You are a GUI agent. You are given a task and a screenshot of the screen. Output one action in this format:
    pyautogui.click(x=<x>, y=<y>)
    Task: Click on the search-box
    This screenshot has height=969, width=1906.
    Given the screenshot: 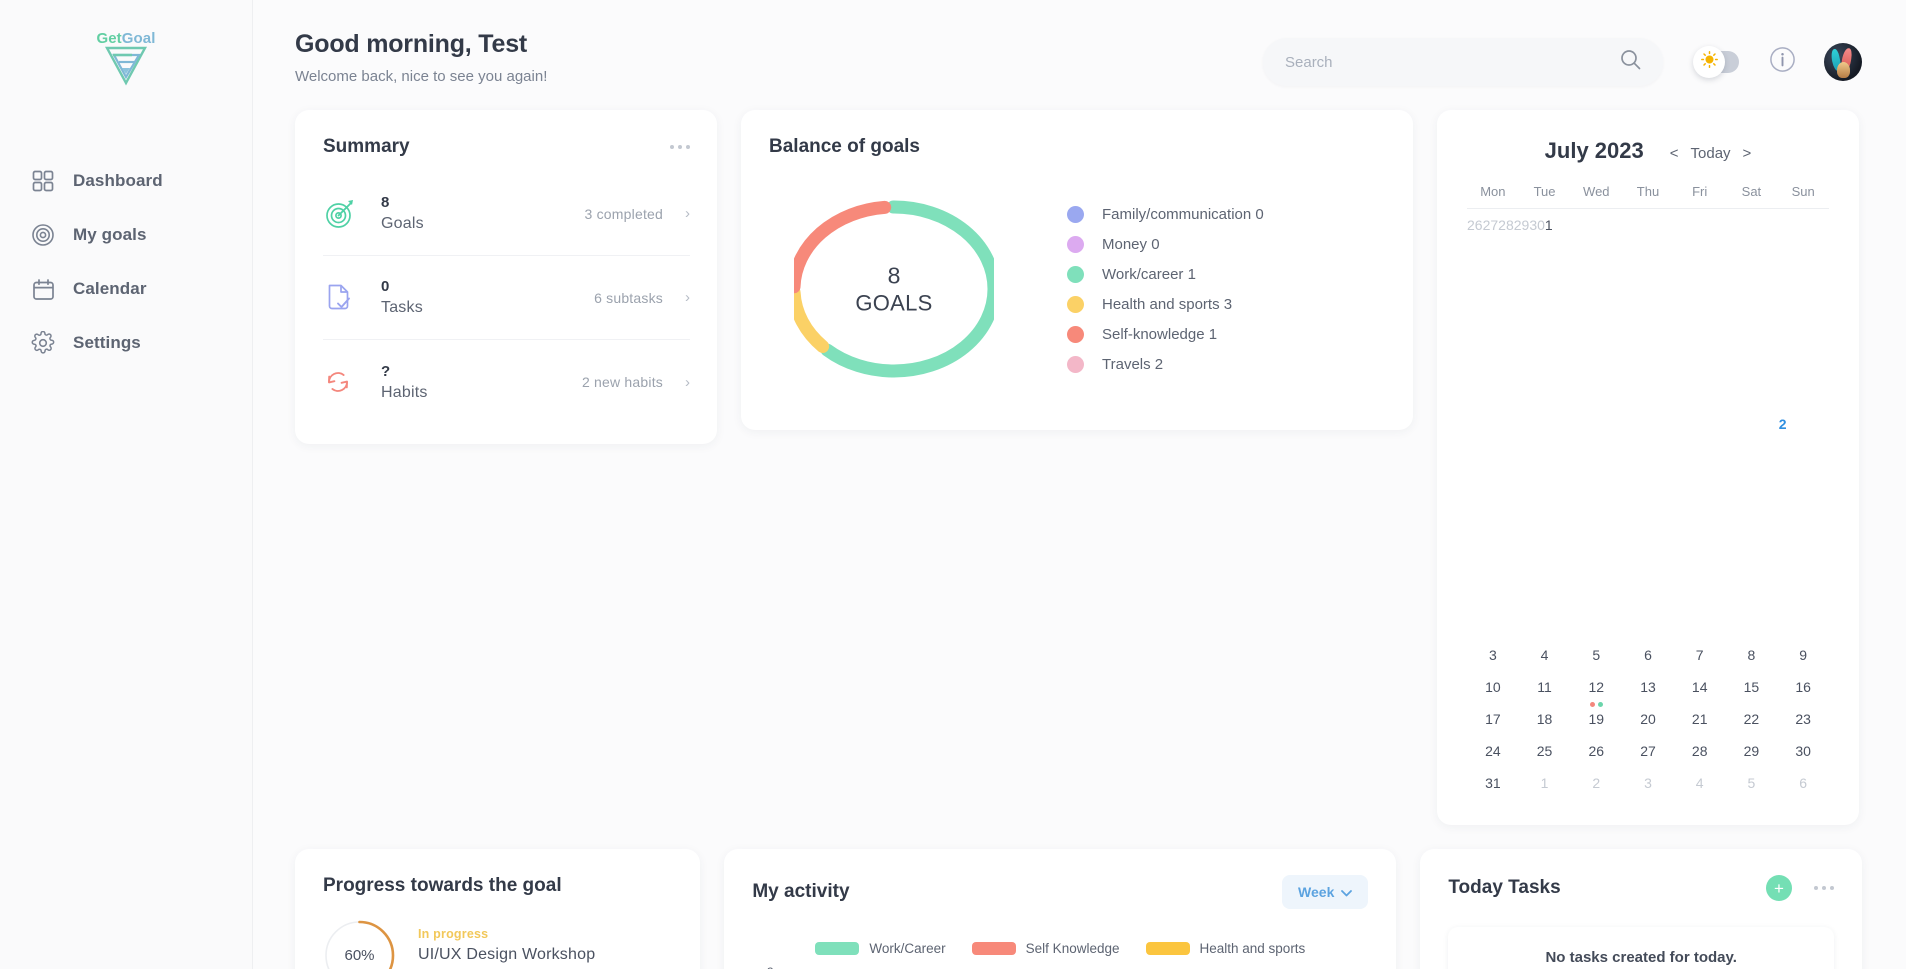 What is the action you would take?
    pyautogui.click(x=1463, y=62)
    